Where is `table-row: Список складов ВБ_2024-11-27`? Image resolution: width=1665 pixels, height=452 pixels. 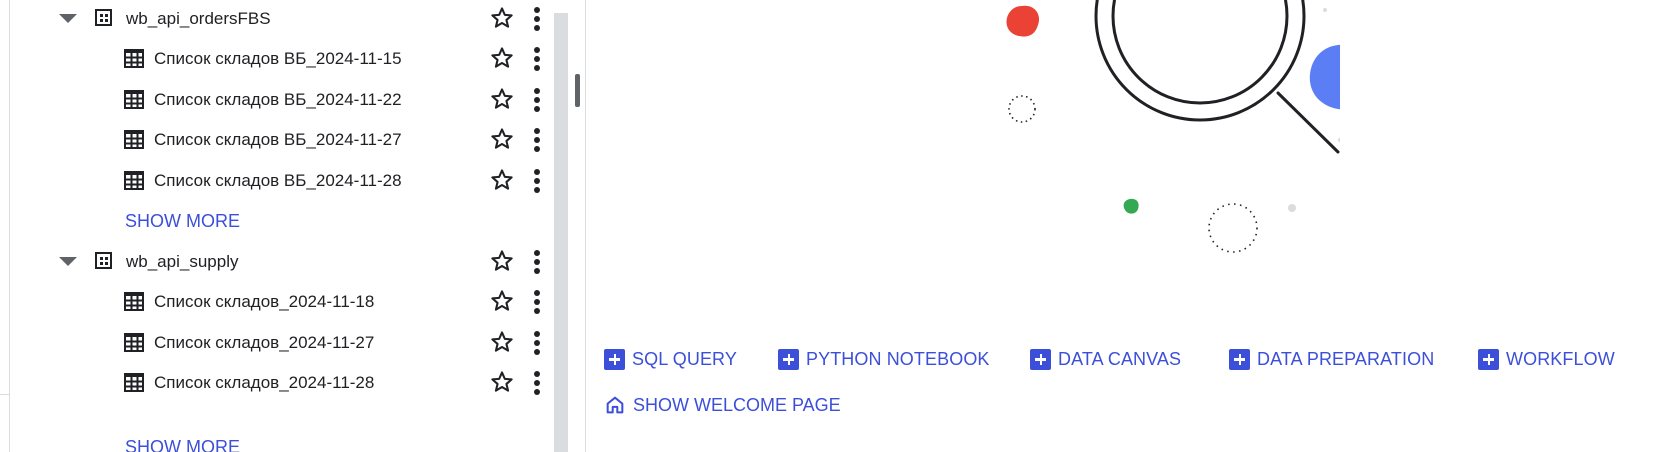
table-row: Список складов ВБ_2024-11-27 is located at coordinates (294, 140).